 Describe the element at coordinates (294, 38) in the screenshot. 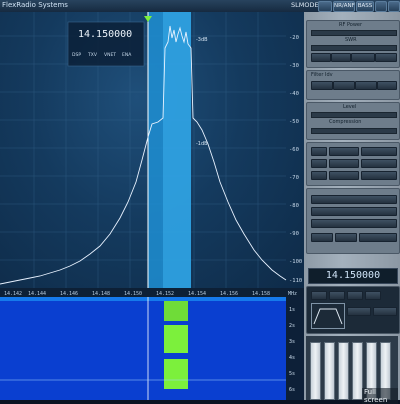

I see `db-tick: -20` at that location.